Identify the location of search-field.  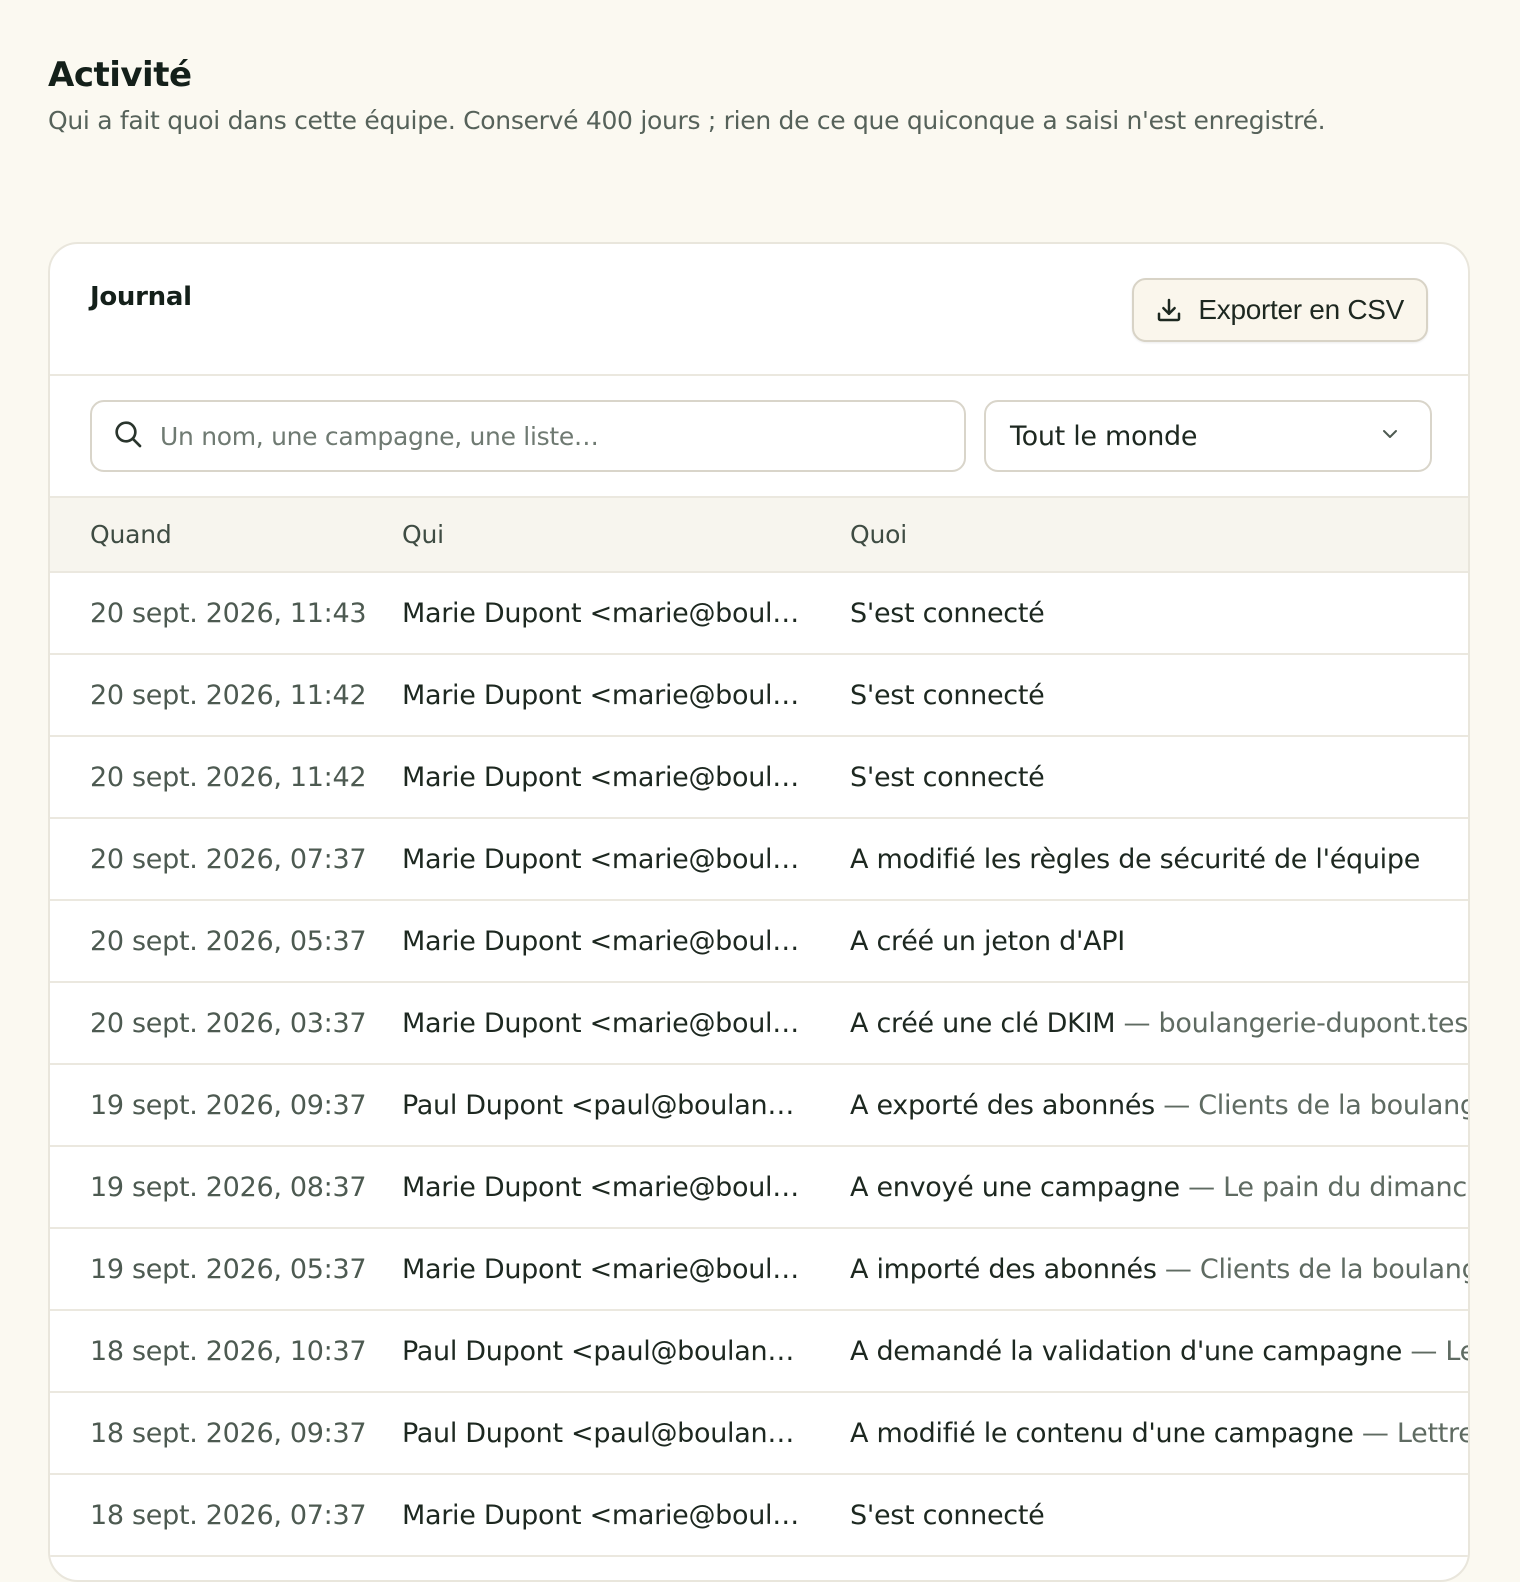
(528, 436).